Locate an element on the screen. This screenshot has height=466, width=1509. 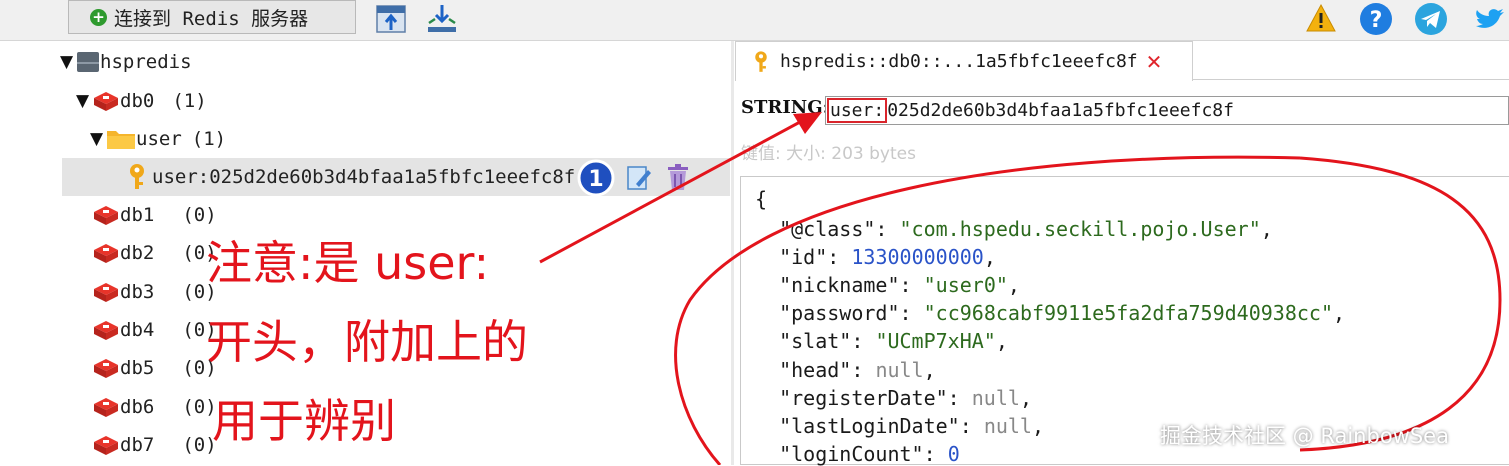
db-label: db2 is located at coordinates (137, 253).